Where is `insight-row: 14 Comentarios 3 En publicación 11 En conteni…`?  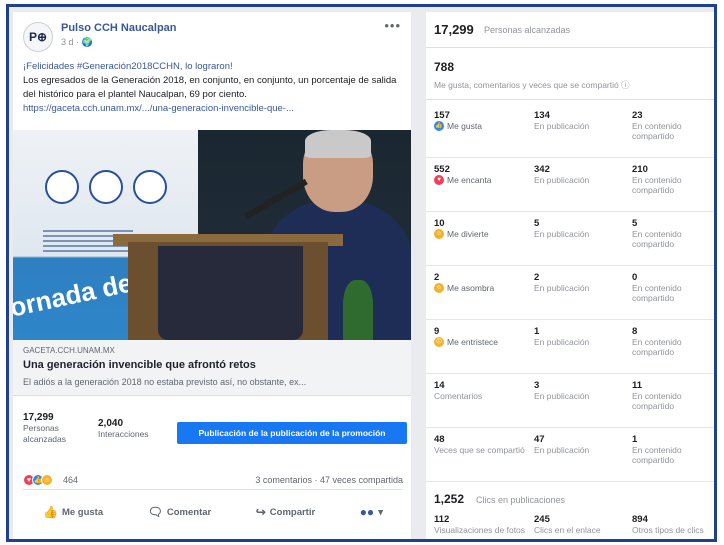 insight-row: 14 Comentarios 3 En publicación 11 En conteni… is located at coordinates (570, 401).